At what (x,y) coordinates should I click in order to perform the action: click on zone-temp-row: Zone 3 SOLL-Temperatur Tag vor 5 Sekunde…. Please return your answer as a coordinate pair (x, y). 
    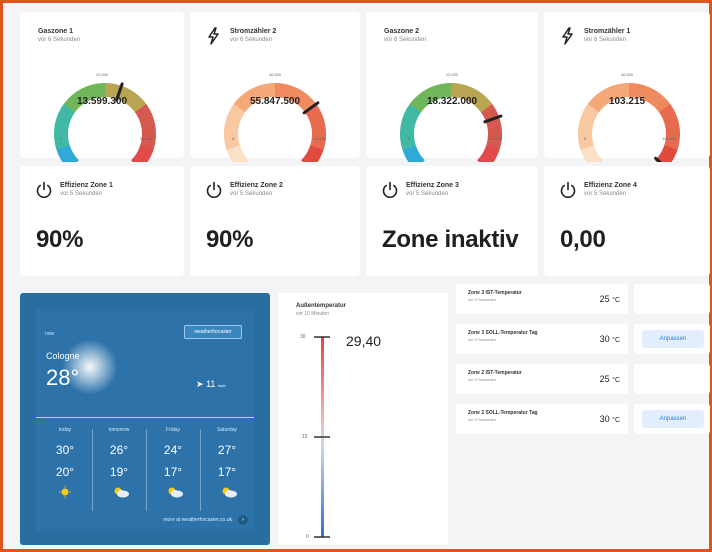
    Looking at the image, I should click on (542, 339).